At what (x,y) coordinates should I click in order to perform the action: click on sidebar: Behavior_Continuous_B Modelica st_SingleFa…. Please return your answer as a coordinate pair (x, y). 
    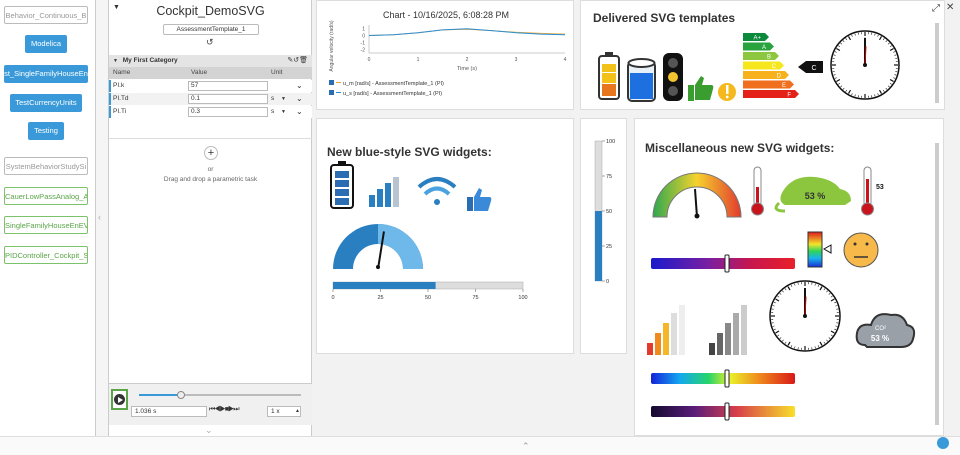
    Looking at the image, I should click on (48, 218).